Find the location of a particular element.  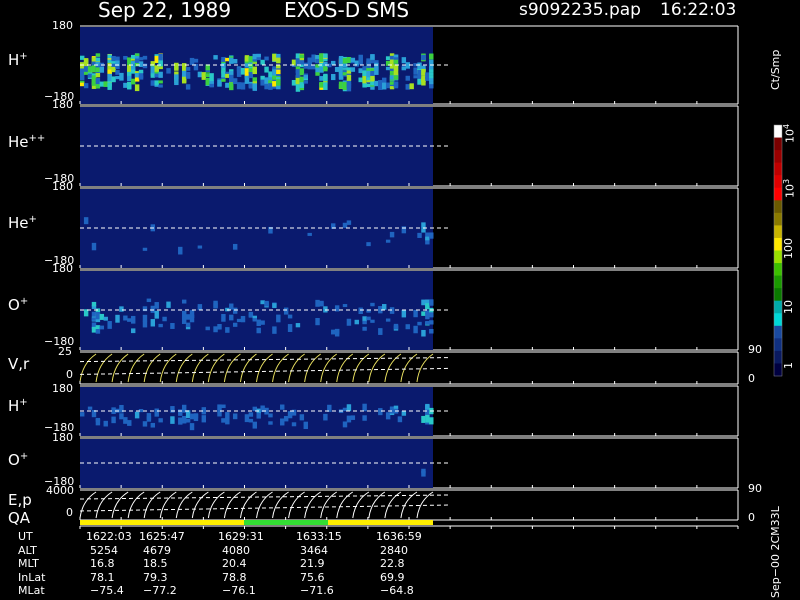

ephemeris-value: 79.3 is located at coordinates (155, 577).